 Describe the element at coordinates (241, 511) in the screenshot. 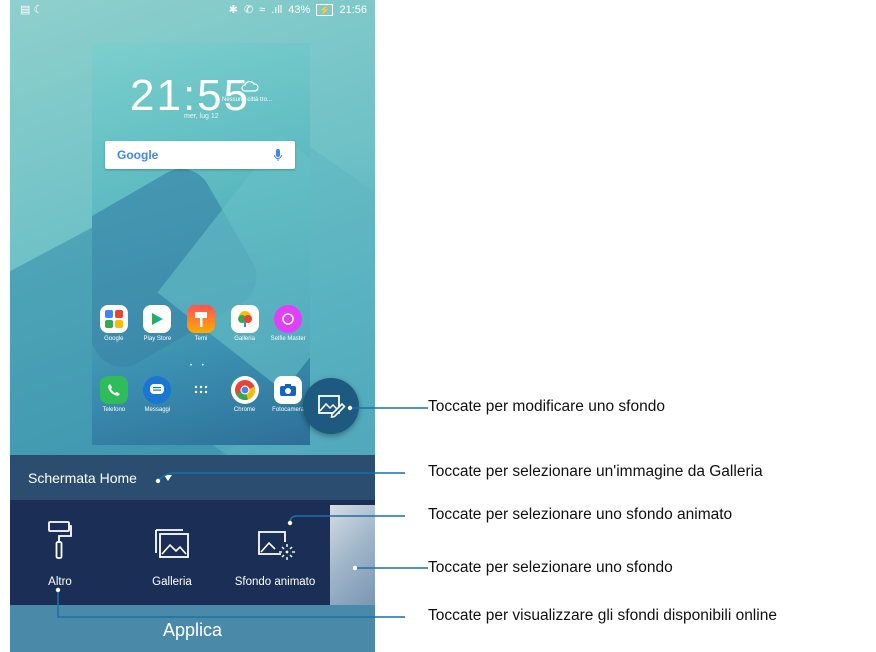

I see `callout-lines` at that location.